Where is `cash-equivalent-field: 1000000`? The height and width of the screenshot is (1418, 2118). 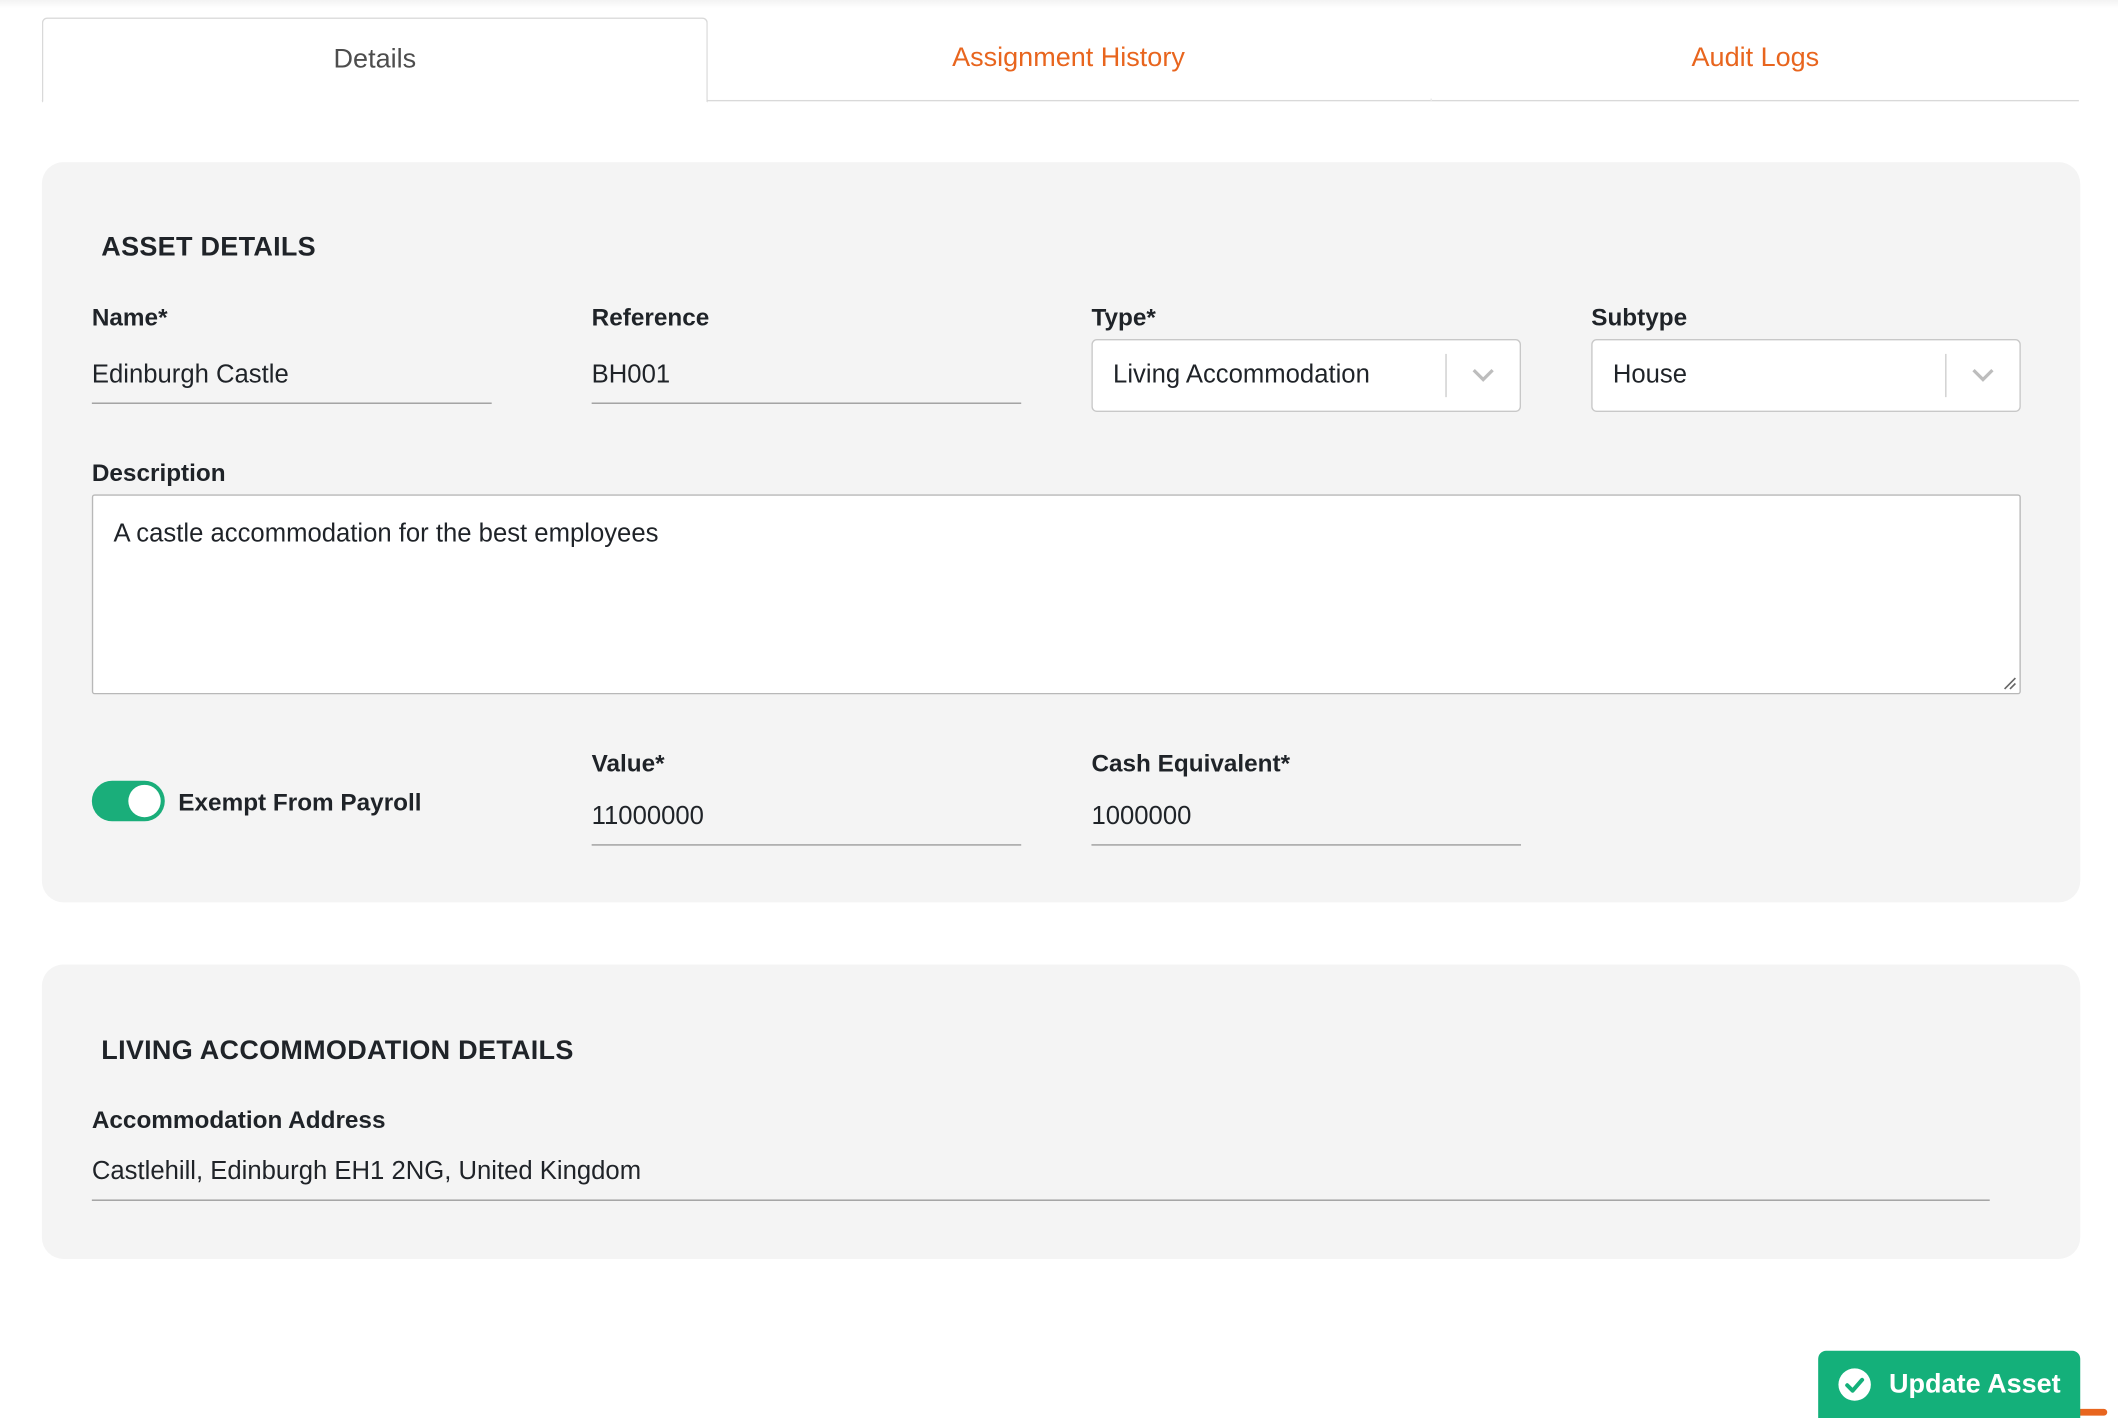
cash-equivalent-field: 1000000 is located at coordinates (1306, 818).